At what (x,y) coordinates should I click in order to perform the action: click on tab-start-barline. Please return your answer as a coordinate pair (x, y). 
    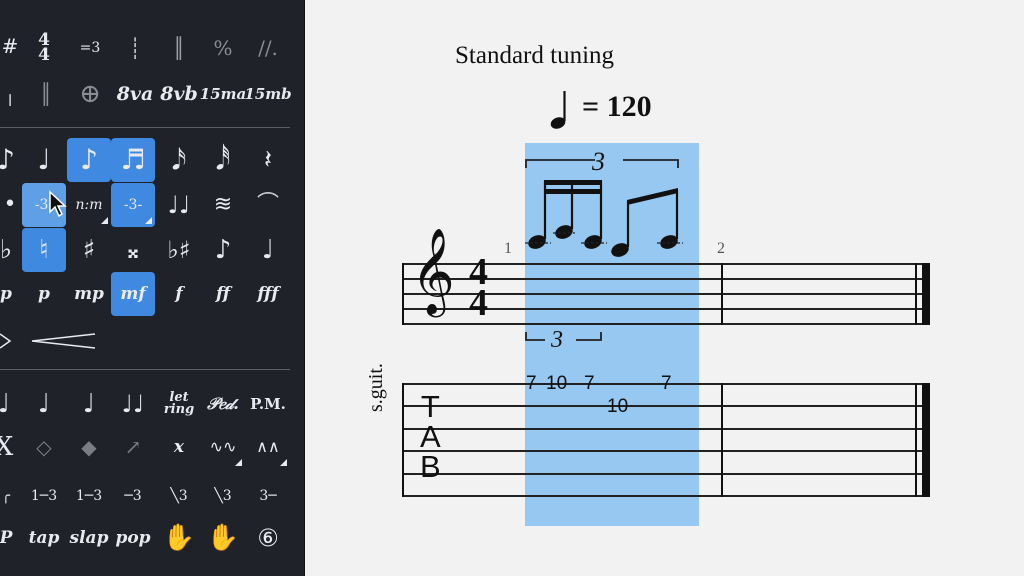
    Looking at the image, I should click on (403, 440).